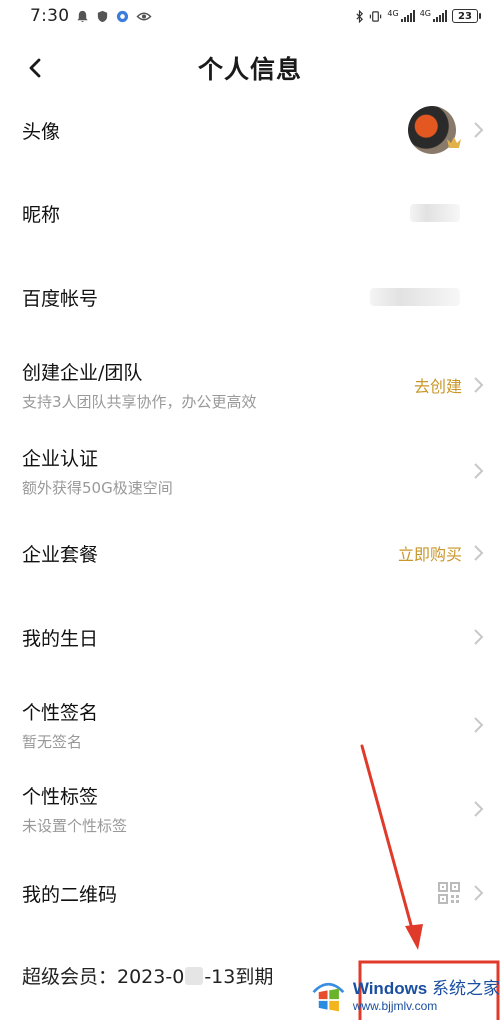  I want to click on watermark-text: Windows 系统之家 www.bjjmlv.com, so click(426, 993).